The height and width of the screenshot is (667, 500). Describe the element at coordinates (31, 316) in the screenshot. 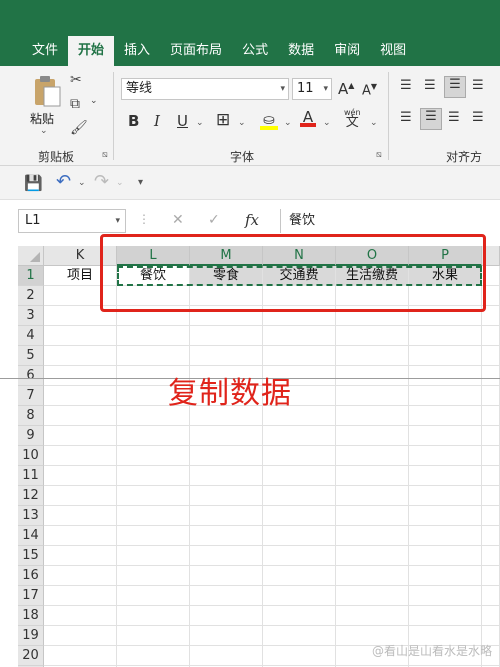

I see `row-header: 3` at that location.